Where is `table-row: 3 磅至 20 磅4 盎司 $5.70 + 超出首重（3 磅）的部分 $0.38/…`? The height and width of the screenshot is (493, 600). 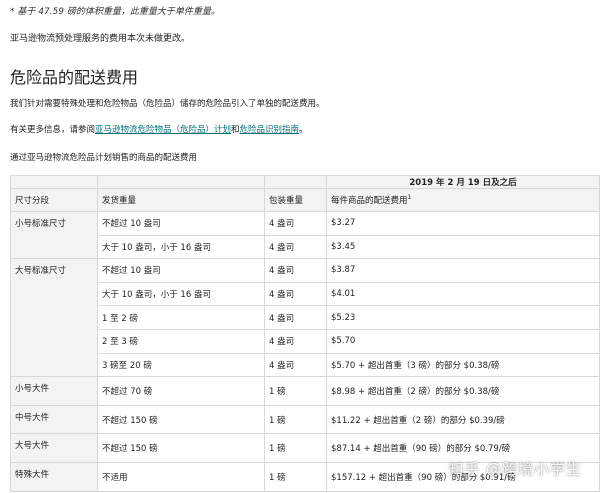 table-row: 3 磅至 20 磅4 盎司 $5.70 + 超出首重（3 磅）的部分 $0.38/… is located at coordinates (305, 365).